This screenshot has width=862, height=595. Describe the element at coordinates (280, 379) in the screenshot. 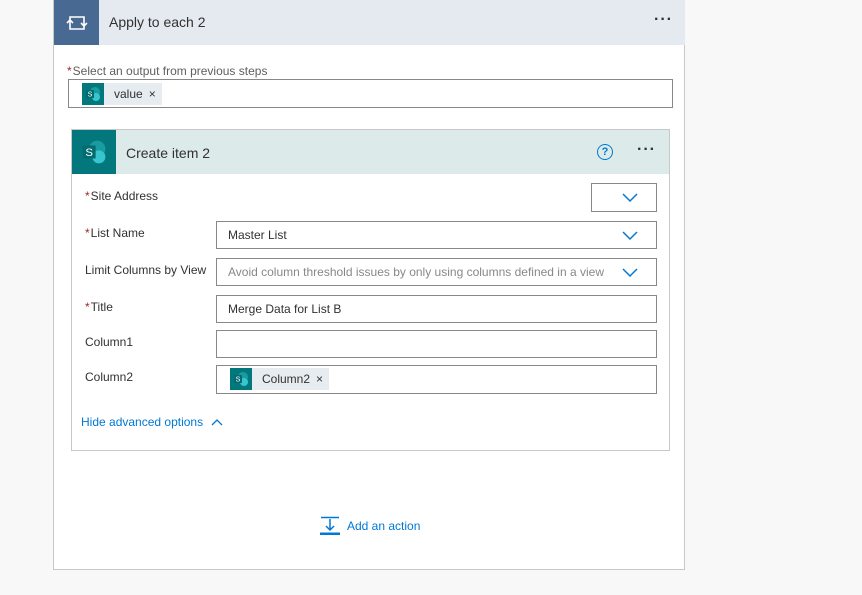

I see `column2-token: S Column2 ×` at that location.